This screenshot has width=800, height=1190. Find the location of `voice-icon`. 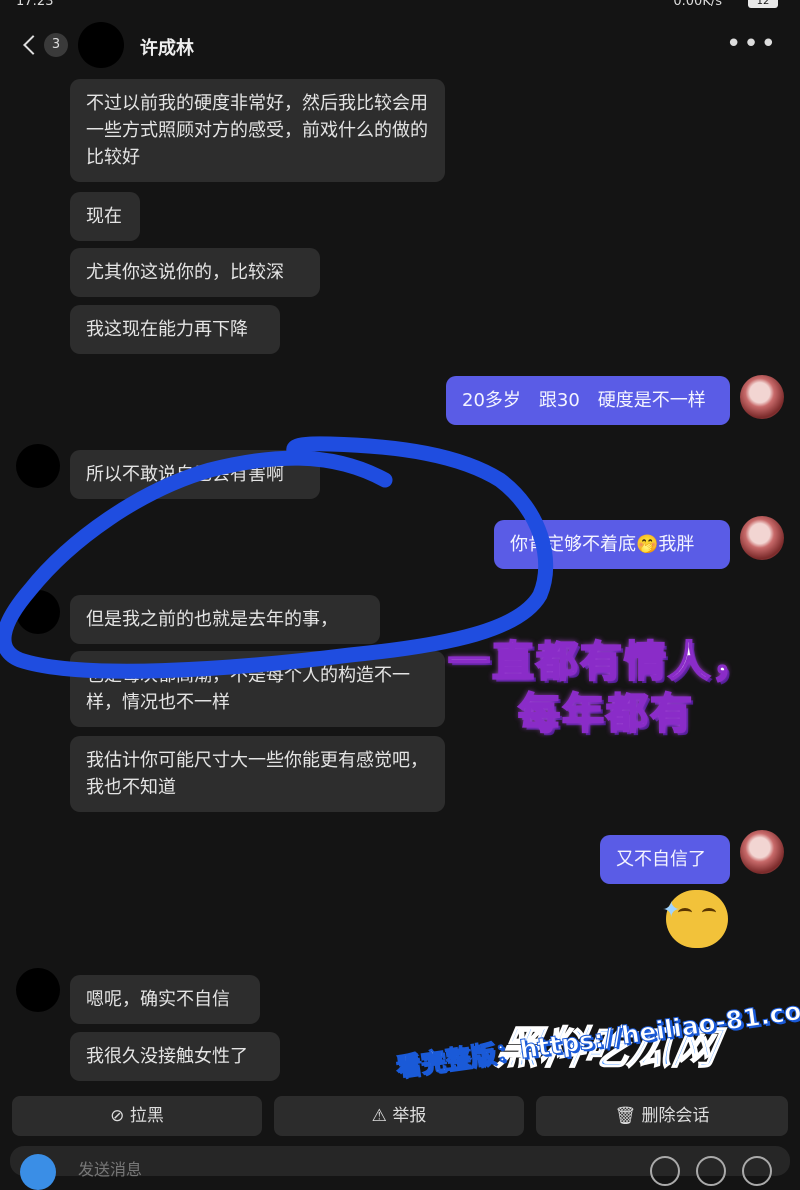

voice-icon is located at coordinates (711, 1171).